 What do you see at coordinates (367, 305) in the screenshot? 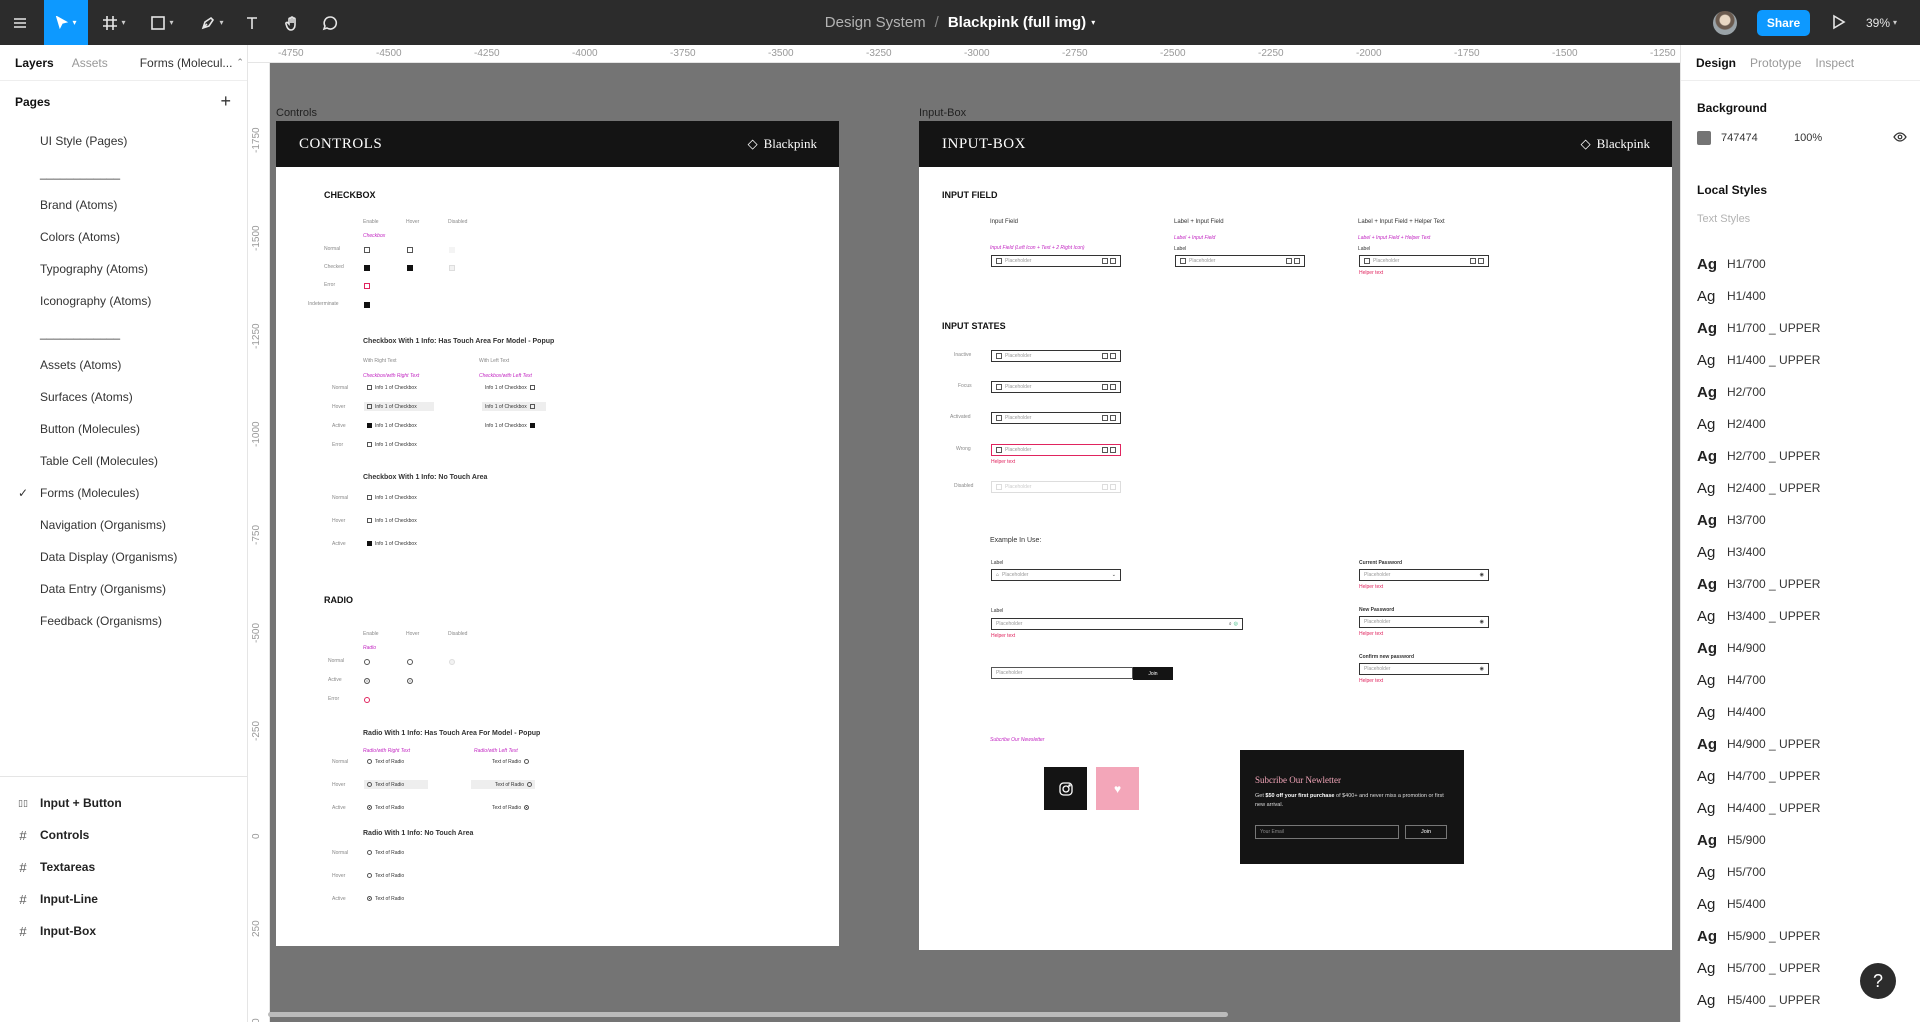
I see `checkbox-indeterminate` at bounding box center [367, 305].